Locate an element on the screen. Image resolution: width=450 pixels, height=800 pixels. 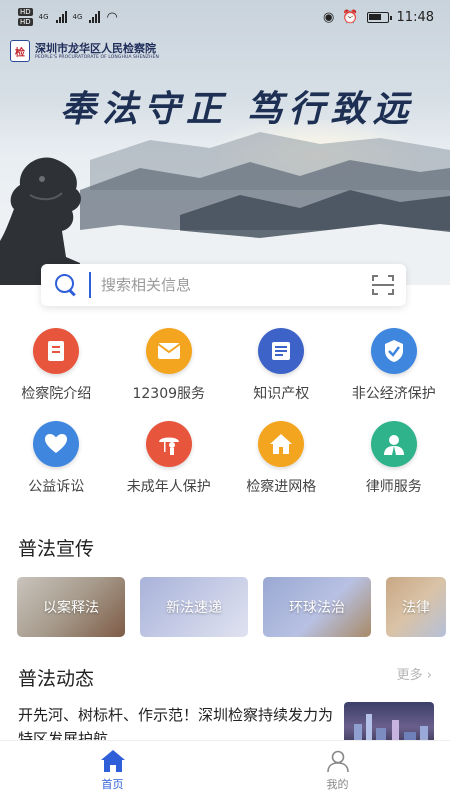
service-item-procuratorate-intro: 检察院介绍 is located at coordinates (56, 365).